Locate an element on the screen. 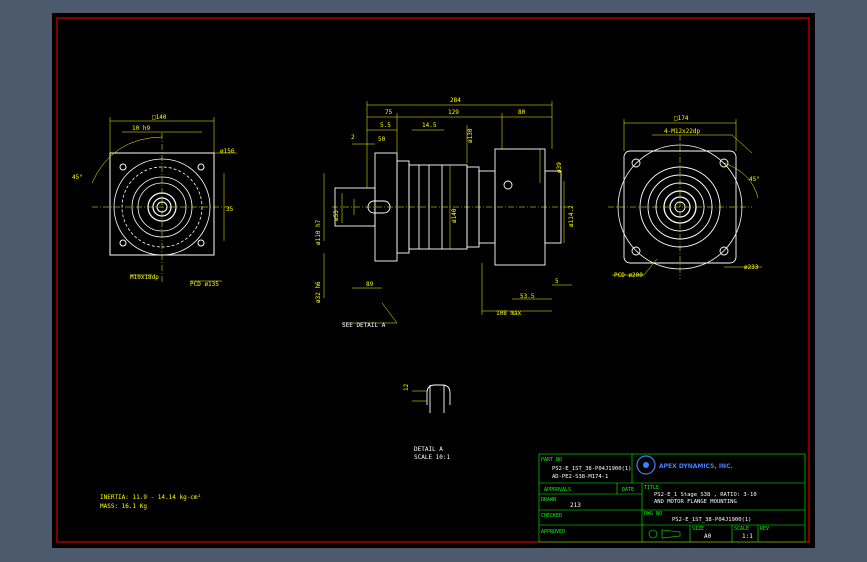  dim-89: 89 is located at coordinates (370, 284).